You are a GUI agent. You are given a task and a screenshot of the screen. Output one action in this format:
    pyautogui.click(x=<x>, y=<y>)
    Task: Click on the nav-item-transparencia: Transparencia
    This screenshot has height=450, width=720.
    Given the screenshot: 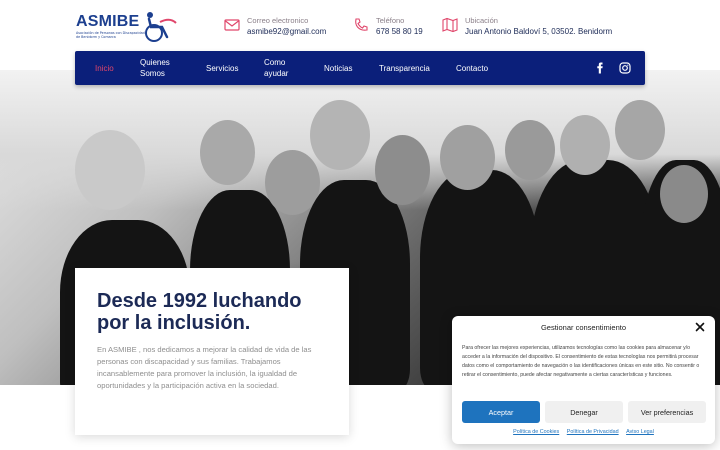 What is the action you would take?
    pyautogui.click(x=404, y=68)
    